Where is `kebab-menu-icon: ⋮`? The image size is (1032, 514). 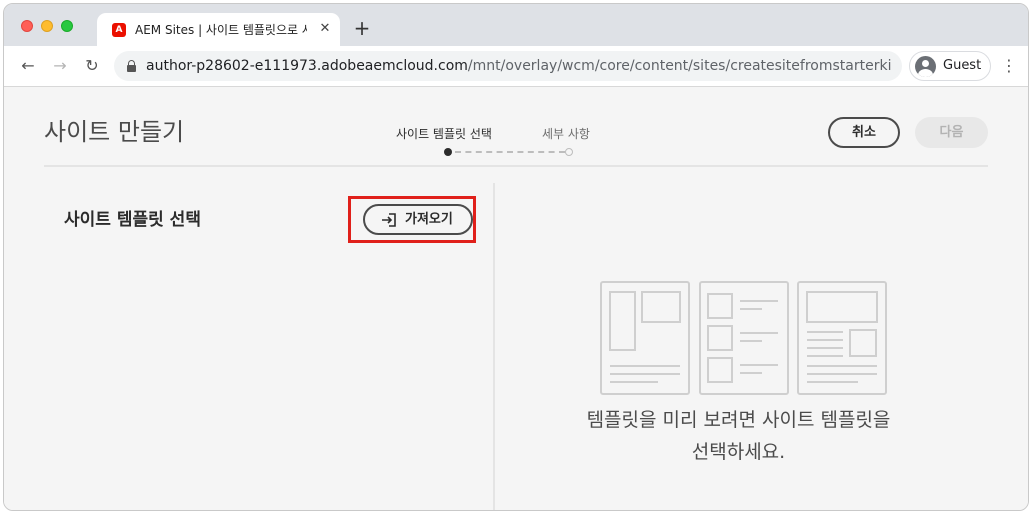
kebab-menu-icon: ⋮ is located at coordinates (1009, 66).